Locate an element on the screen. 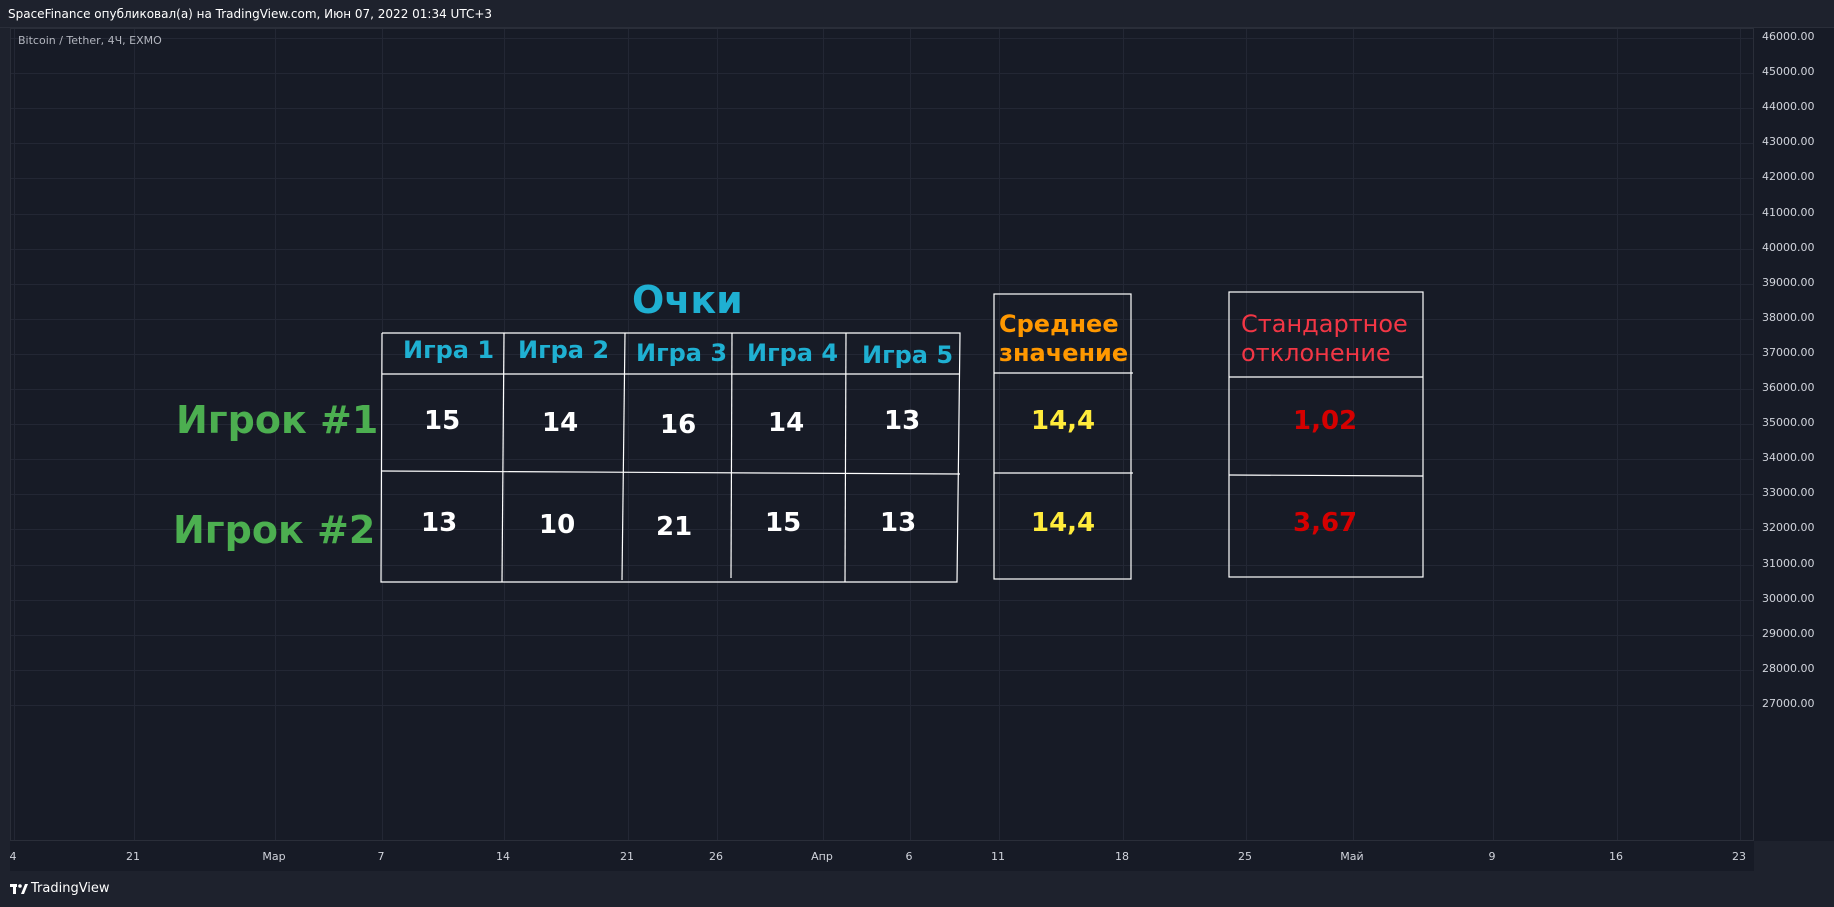 The image size is (1834, 907). price-tick: 29000.00 is located at coordinates (1788, 633).